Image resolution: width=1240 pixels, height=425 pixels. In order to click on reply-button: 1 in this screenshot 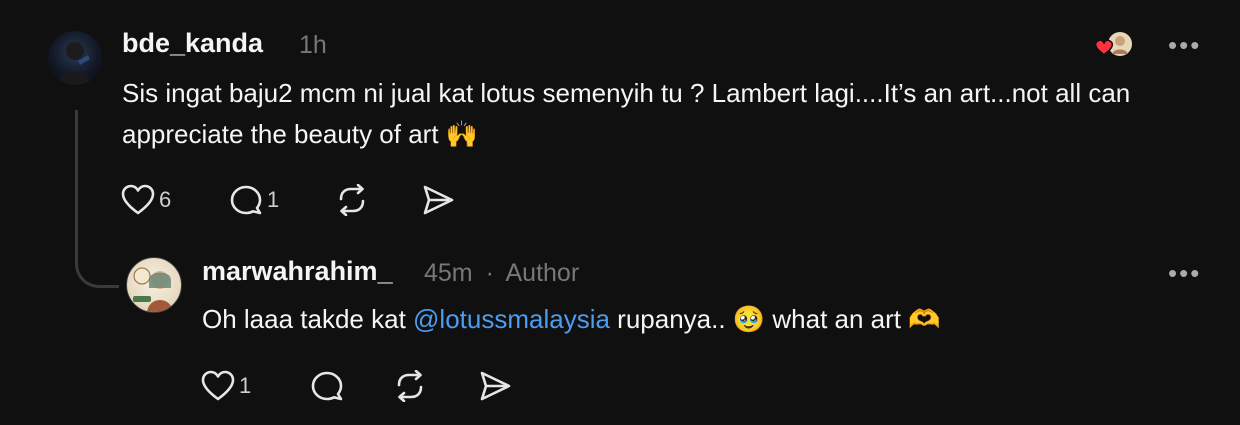, I will do `click(254, 200)`.